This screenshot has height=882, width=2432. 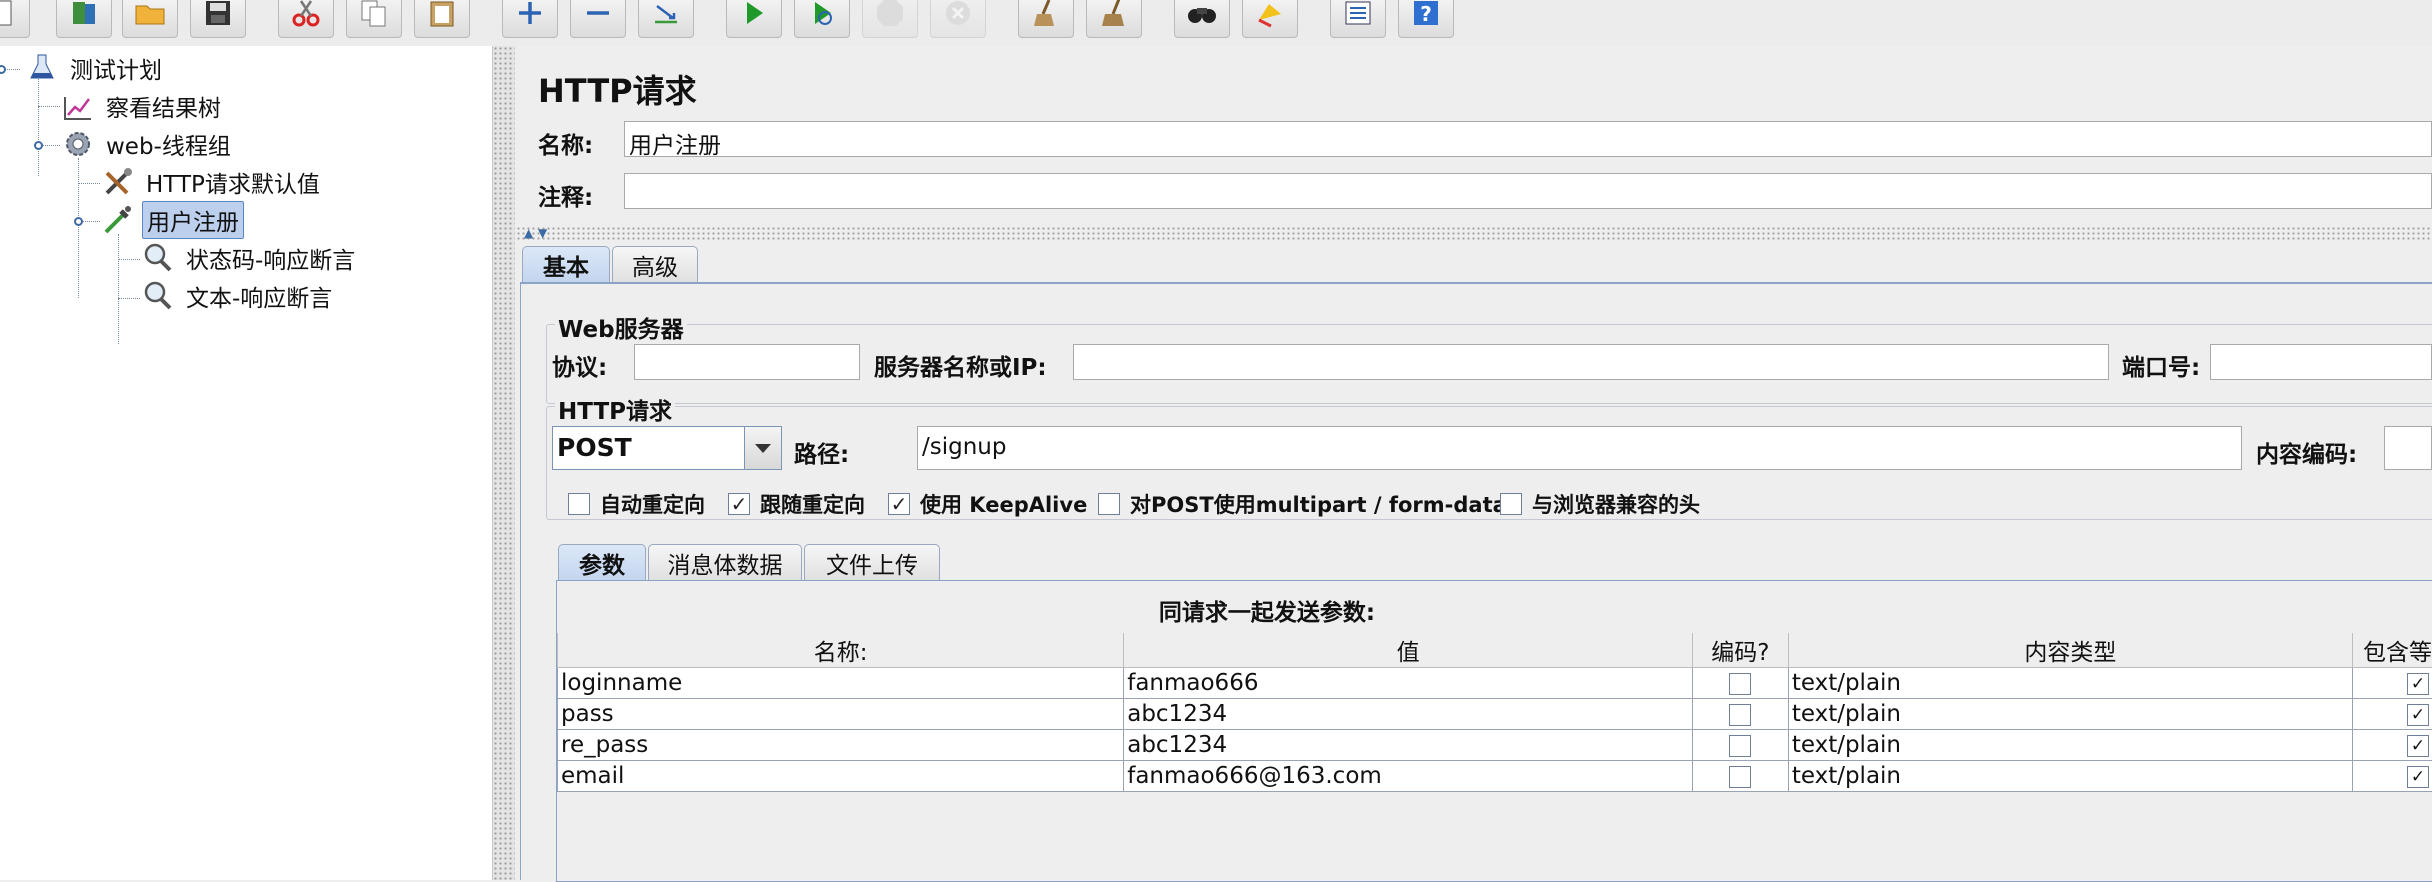 What do you see at coordinates (15, 19) in the screenshot?
I see `new-button` at bounding box center [15, 19].